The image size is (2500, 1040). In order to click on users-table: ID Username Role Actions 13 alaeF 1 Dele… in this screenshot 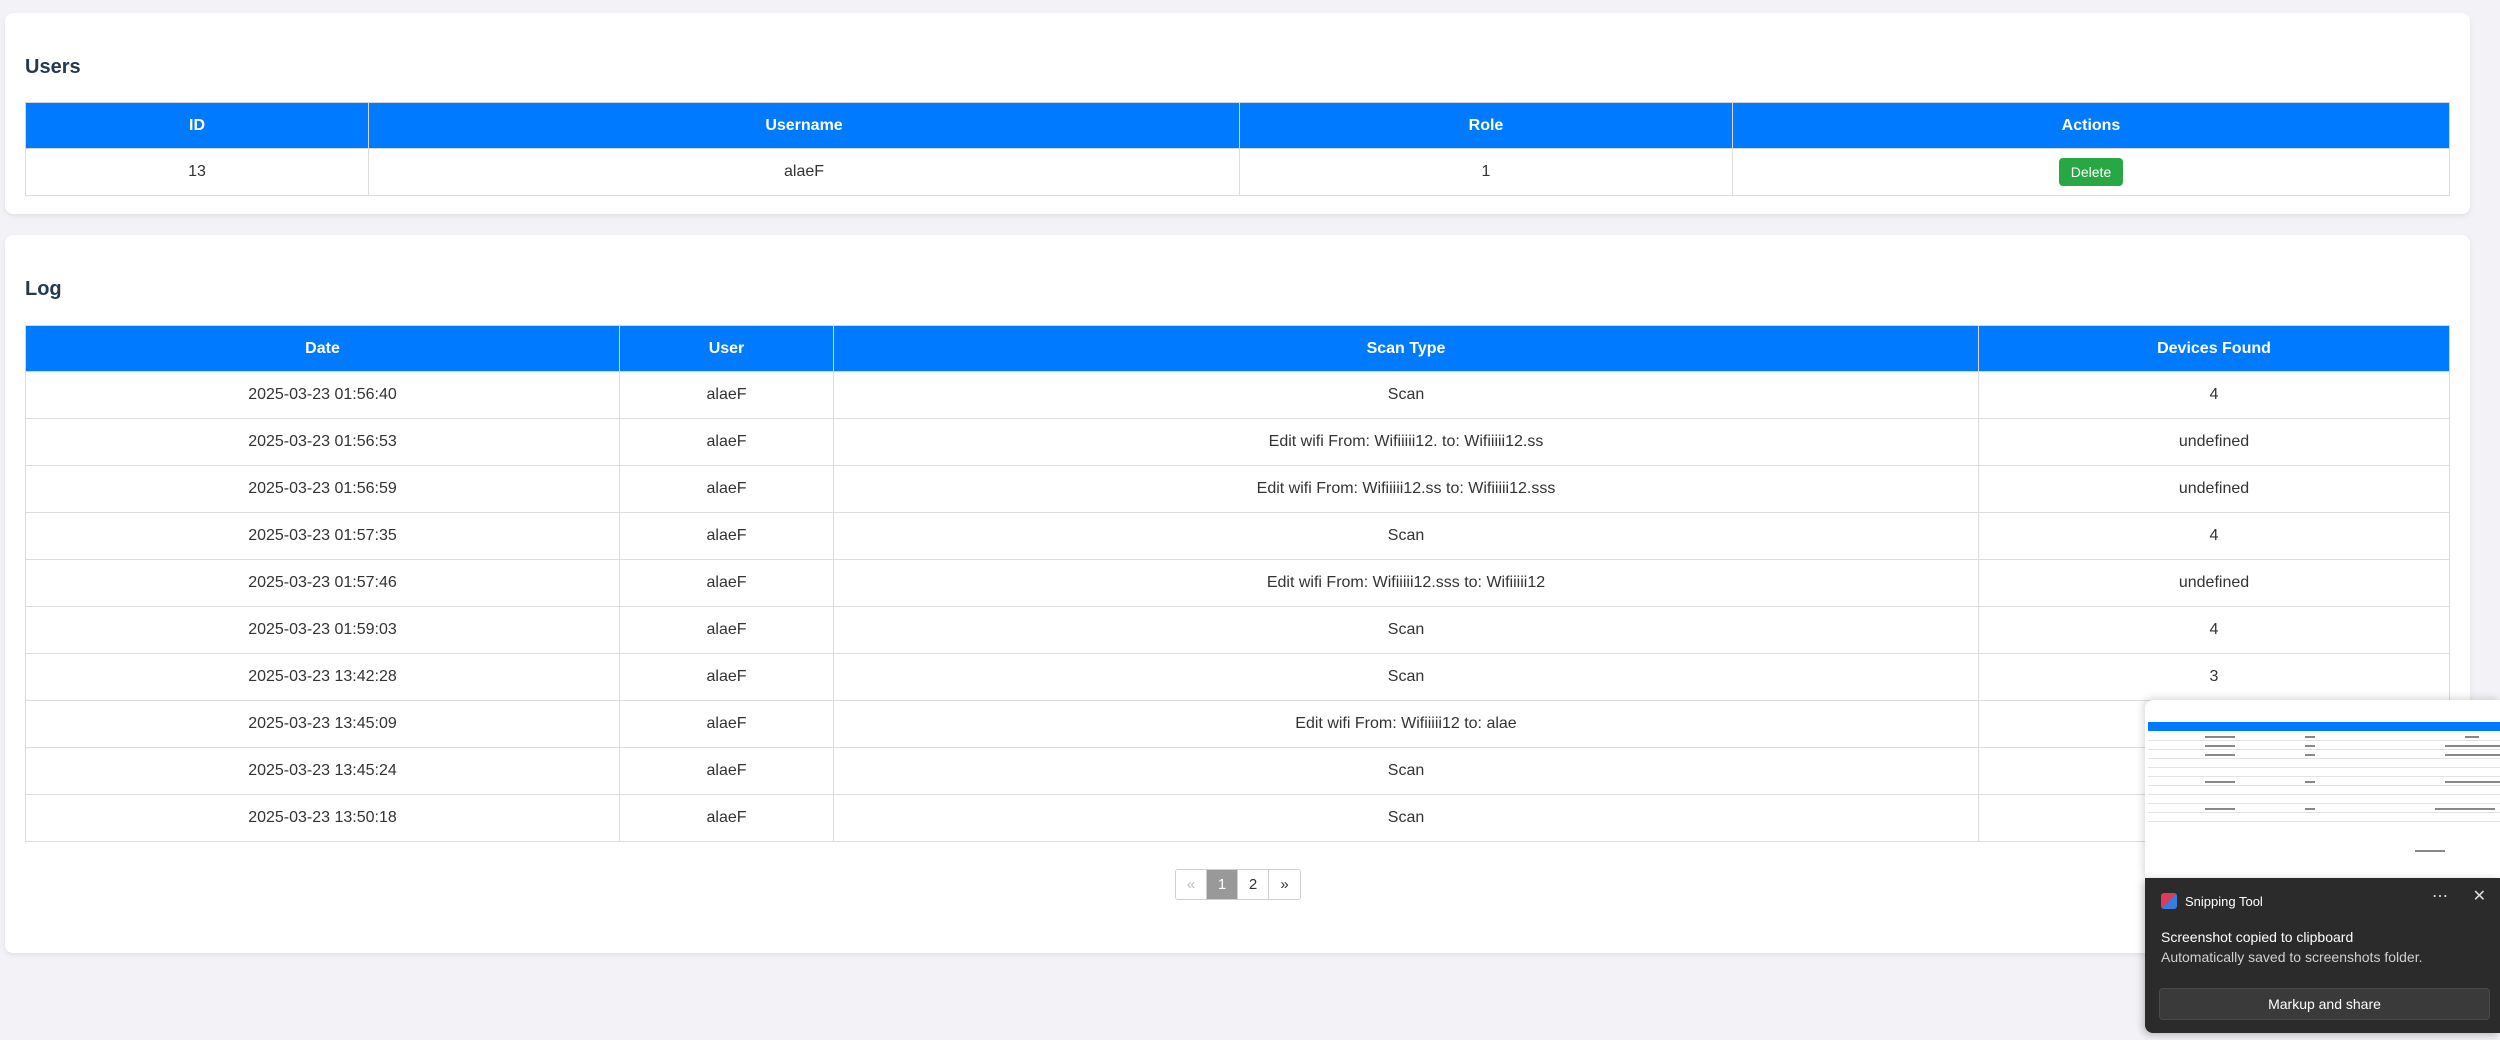, I will do `click(1237, 149)`.